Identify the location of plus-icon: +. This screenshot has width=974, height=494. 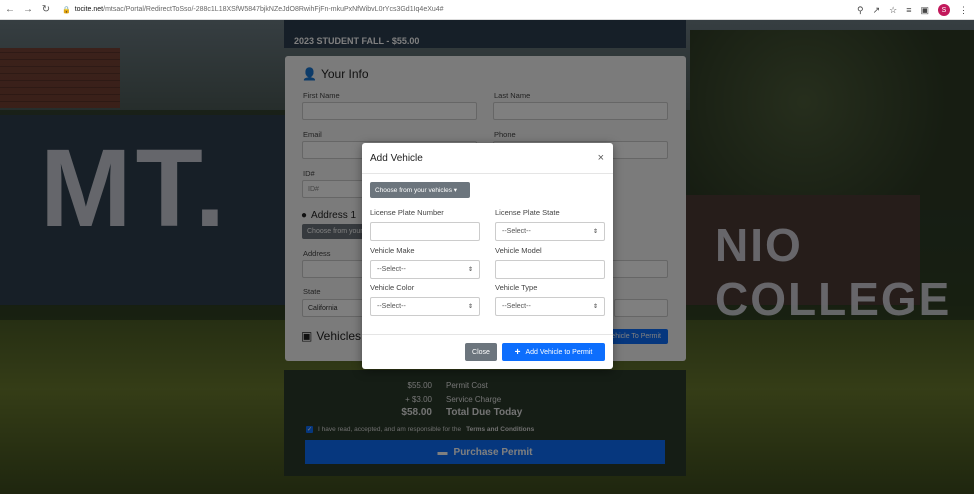
(517, 352).